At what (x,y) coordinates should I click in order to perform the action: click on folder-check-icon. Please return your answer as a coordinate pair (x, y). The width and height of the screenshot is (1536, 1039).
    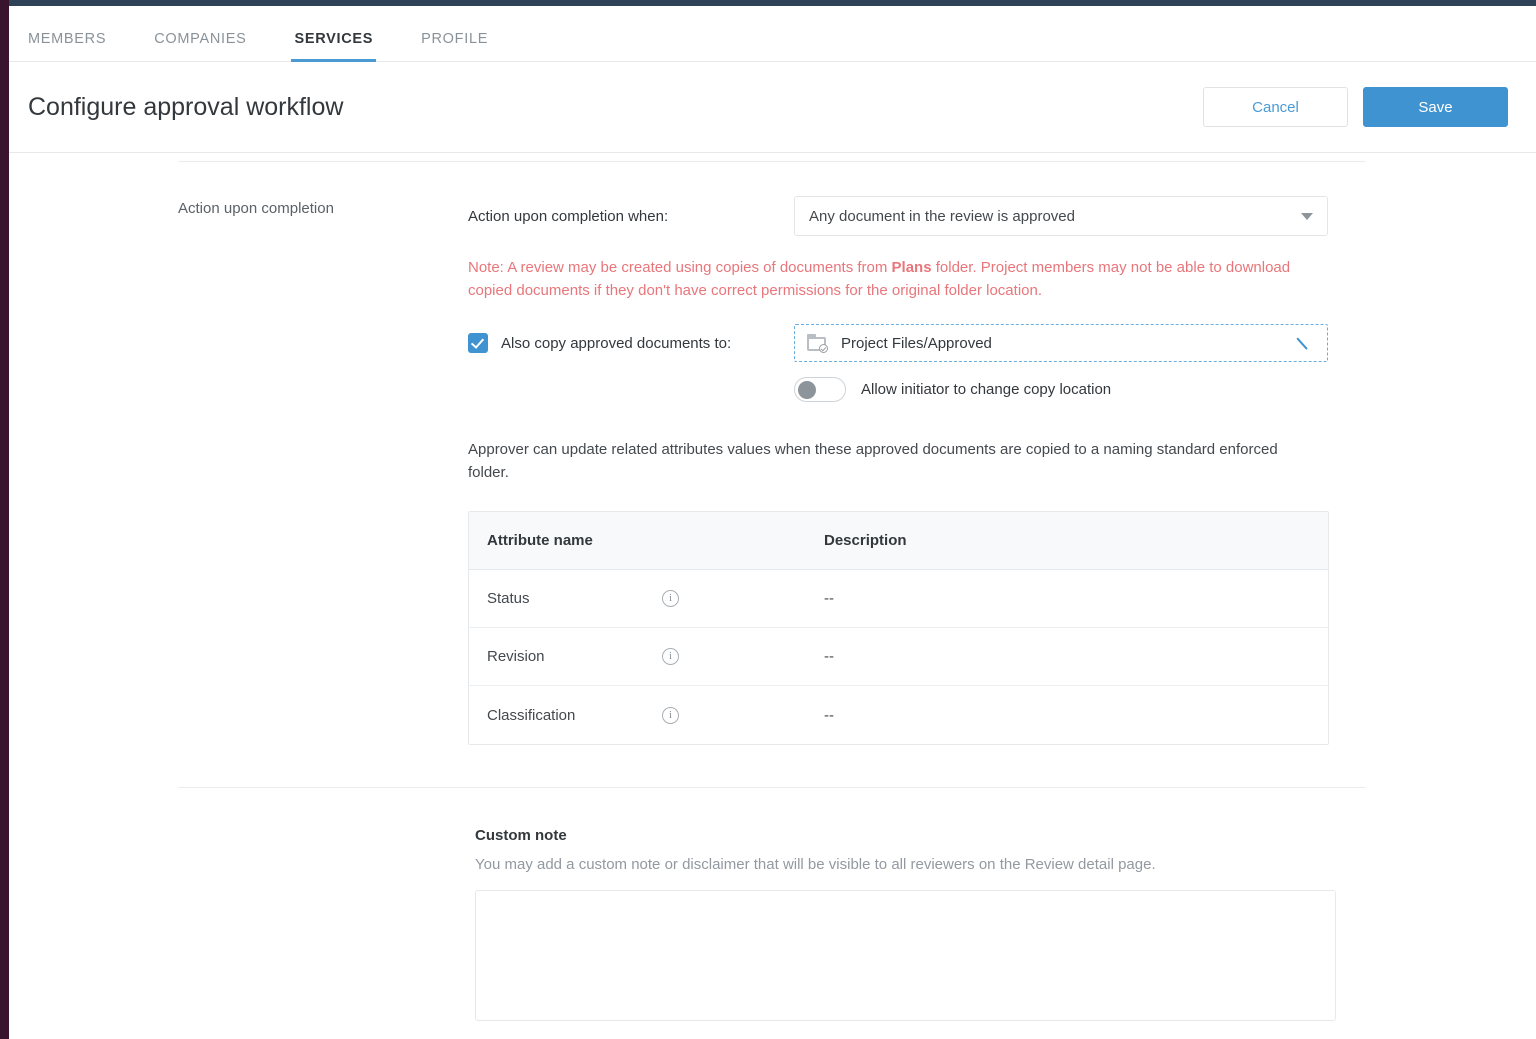
    Looking at the image, I should click on (818, 343).